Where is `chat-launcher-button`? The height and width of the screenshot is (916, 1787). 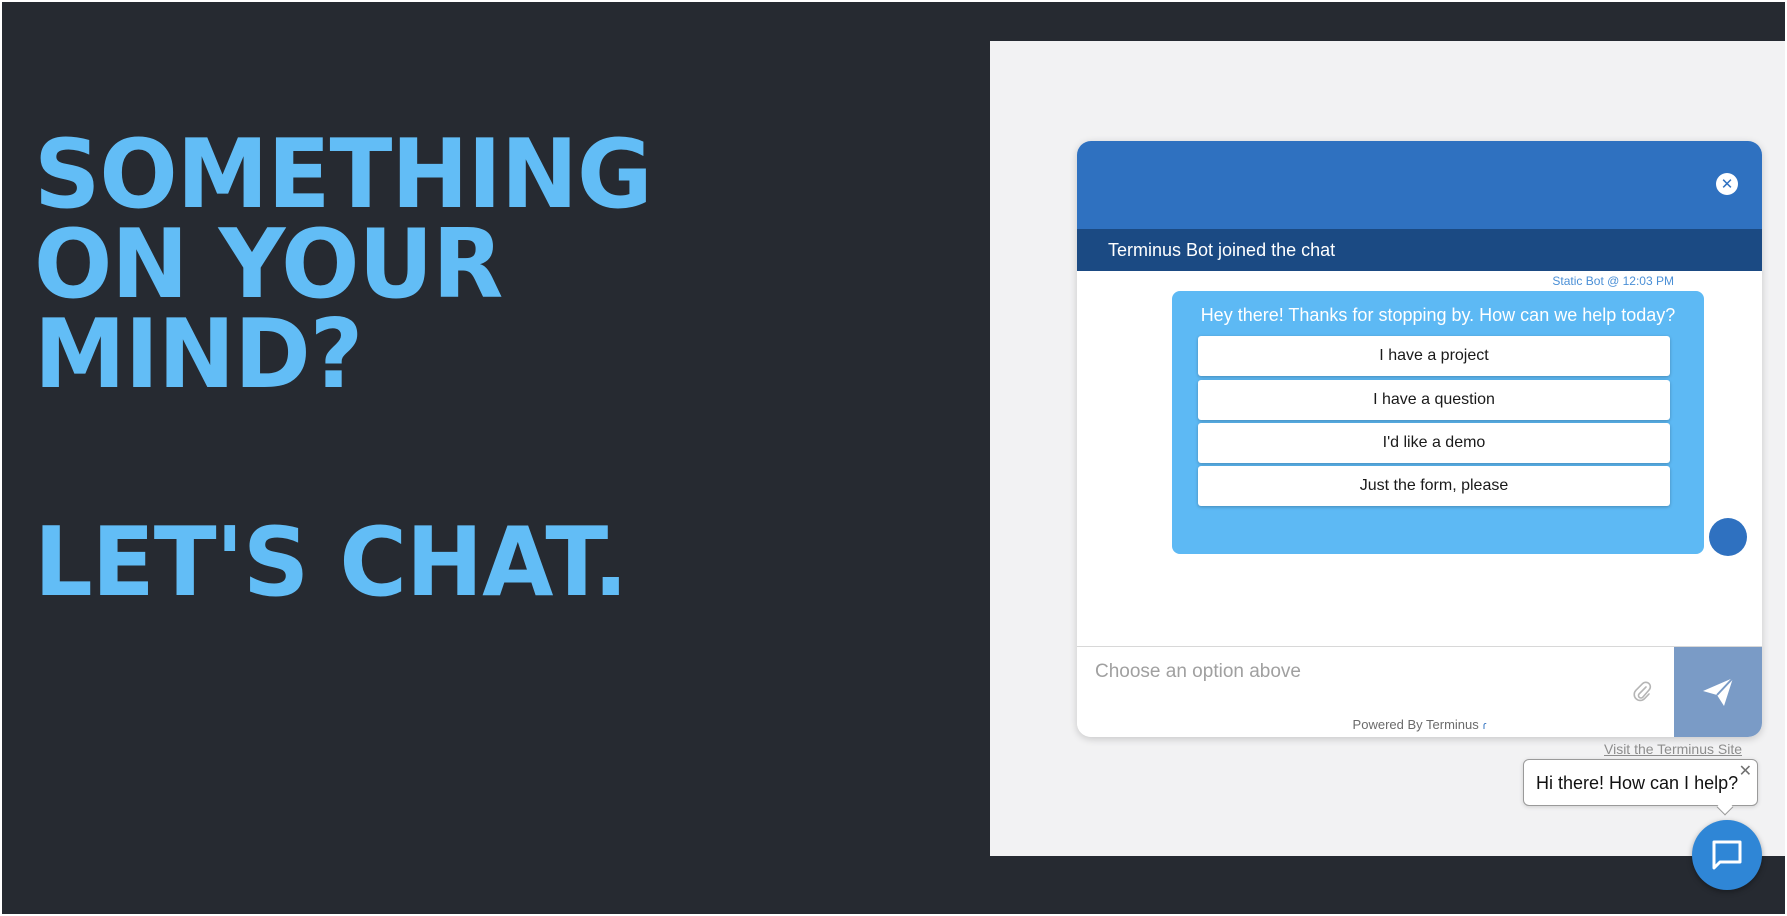 chat-launcher-button is located at coordinates (1727, 855).